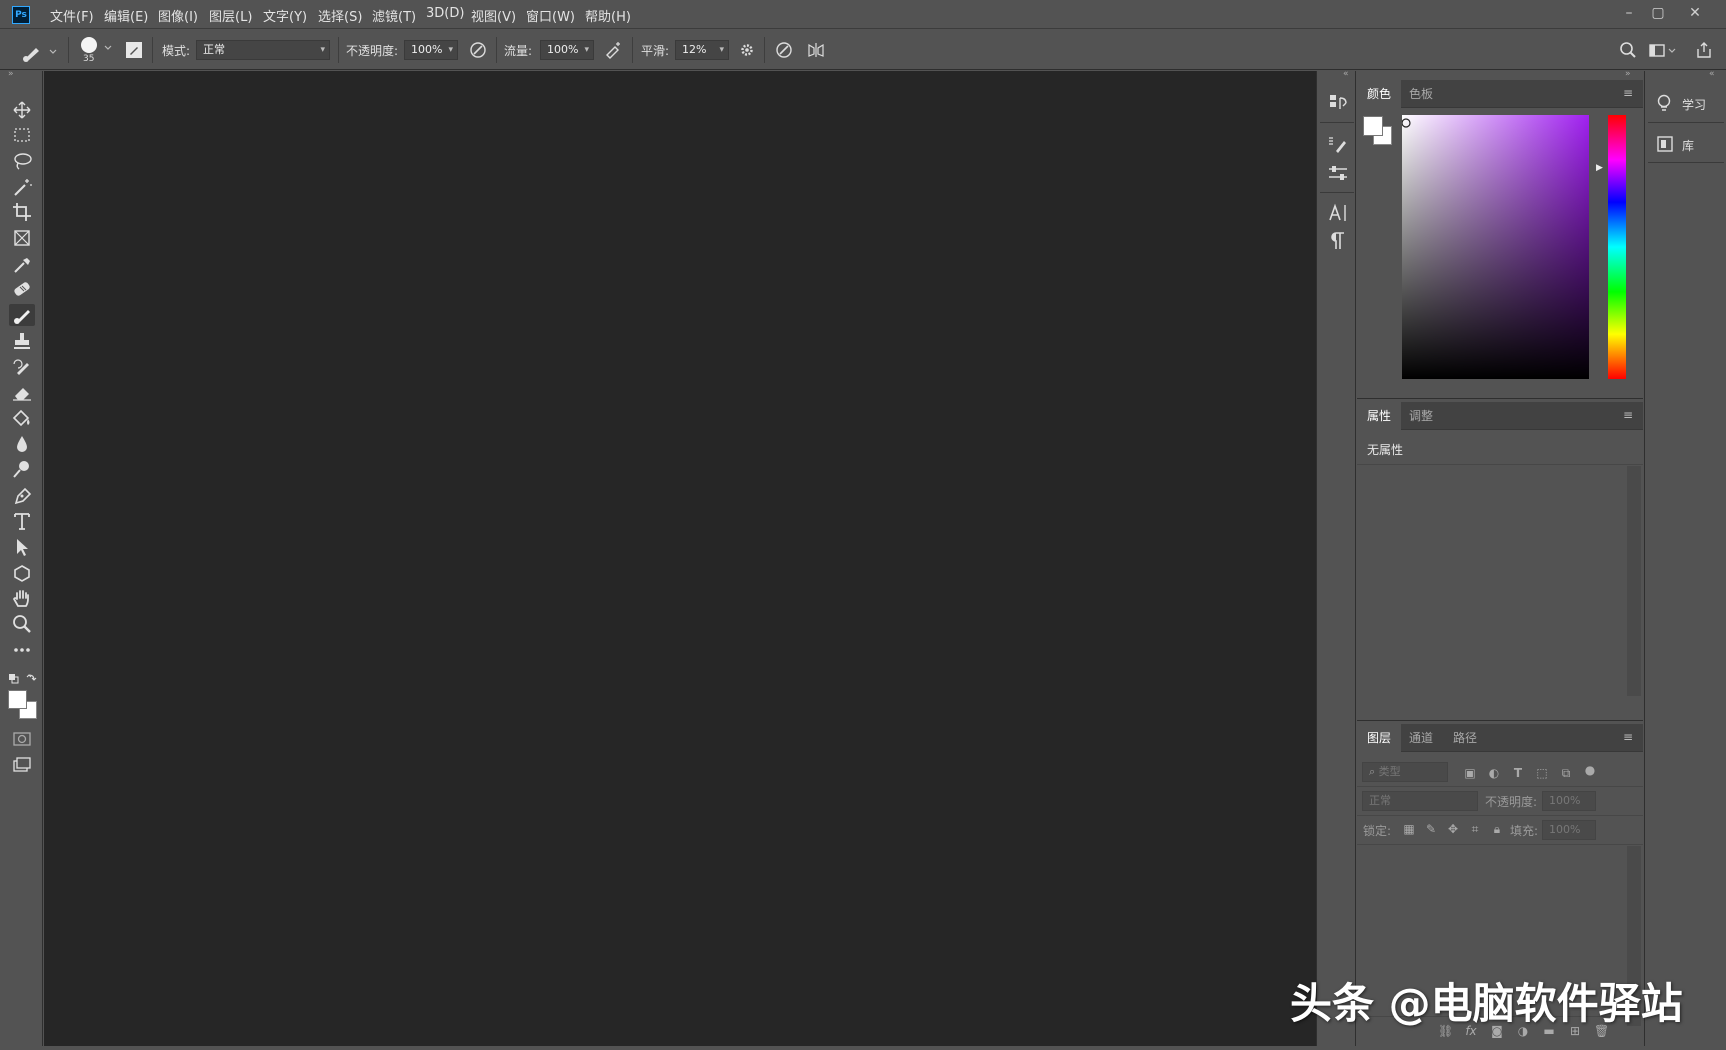 Image resolution: width=1726 pixels, height=1050 pixels. Describe the element at coordinates (478, 50) in the screenshot. I see `pressure-opacity-icon` at that location.